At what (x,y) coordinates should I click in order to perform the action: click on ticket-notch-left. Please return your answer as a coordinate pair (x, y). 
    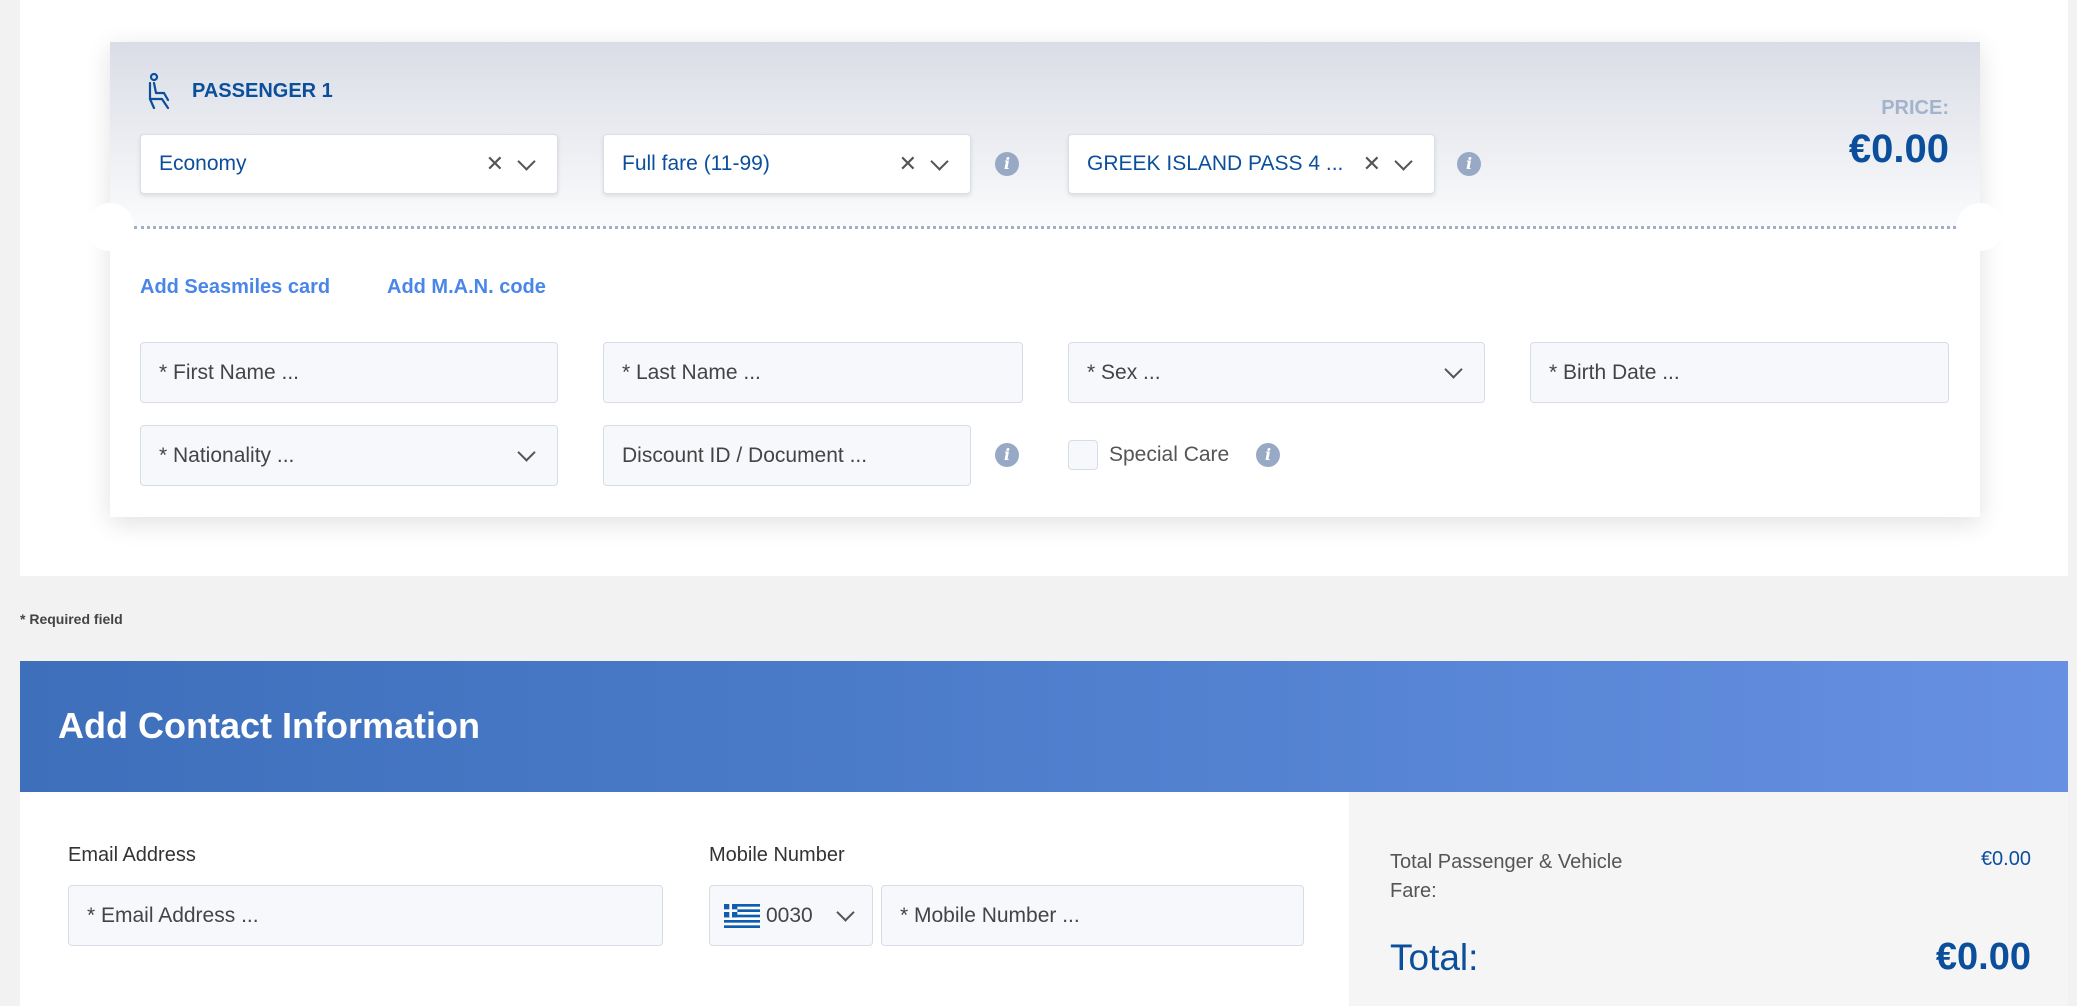
    Looking at the image, I should click on (110, 227).